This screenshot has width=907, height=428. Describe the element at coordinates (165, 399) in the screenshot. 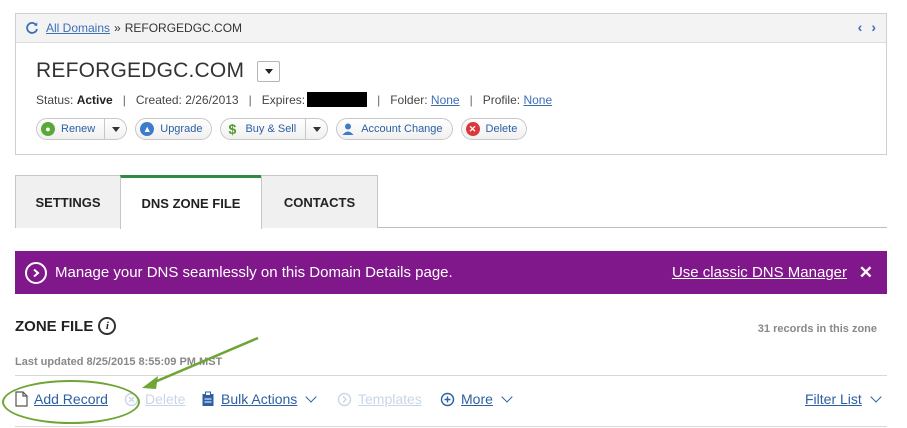

I see `delete-record-label: Delete` at that location.